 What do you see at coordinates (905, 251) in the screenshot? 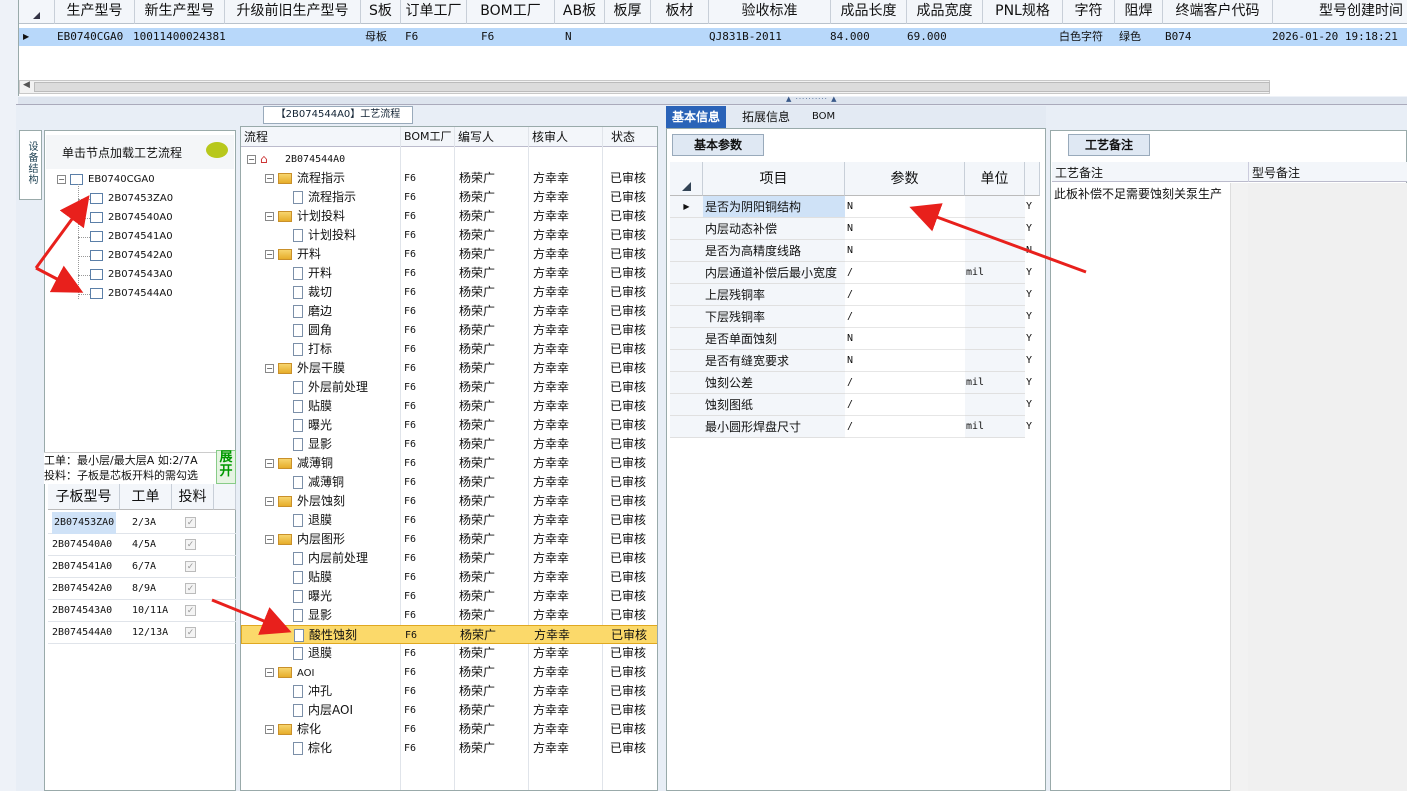
I see `param-cell: N` at bounding box center [905, 251].